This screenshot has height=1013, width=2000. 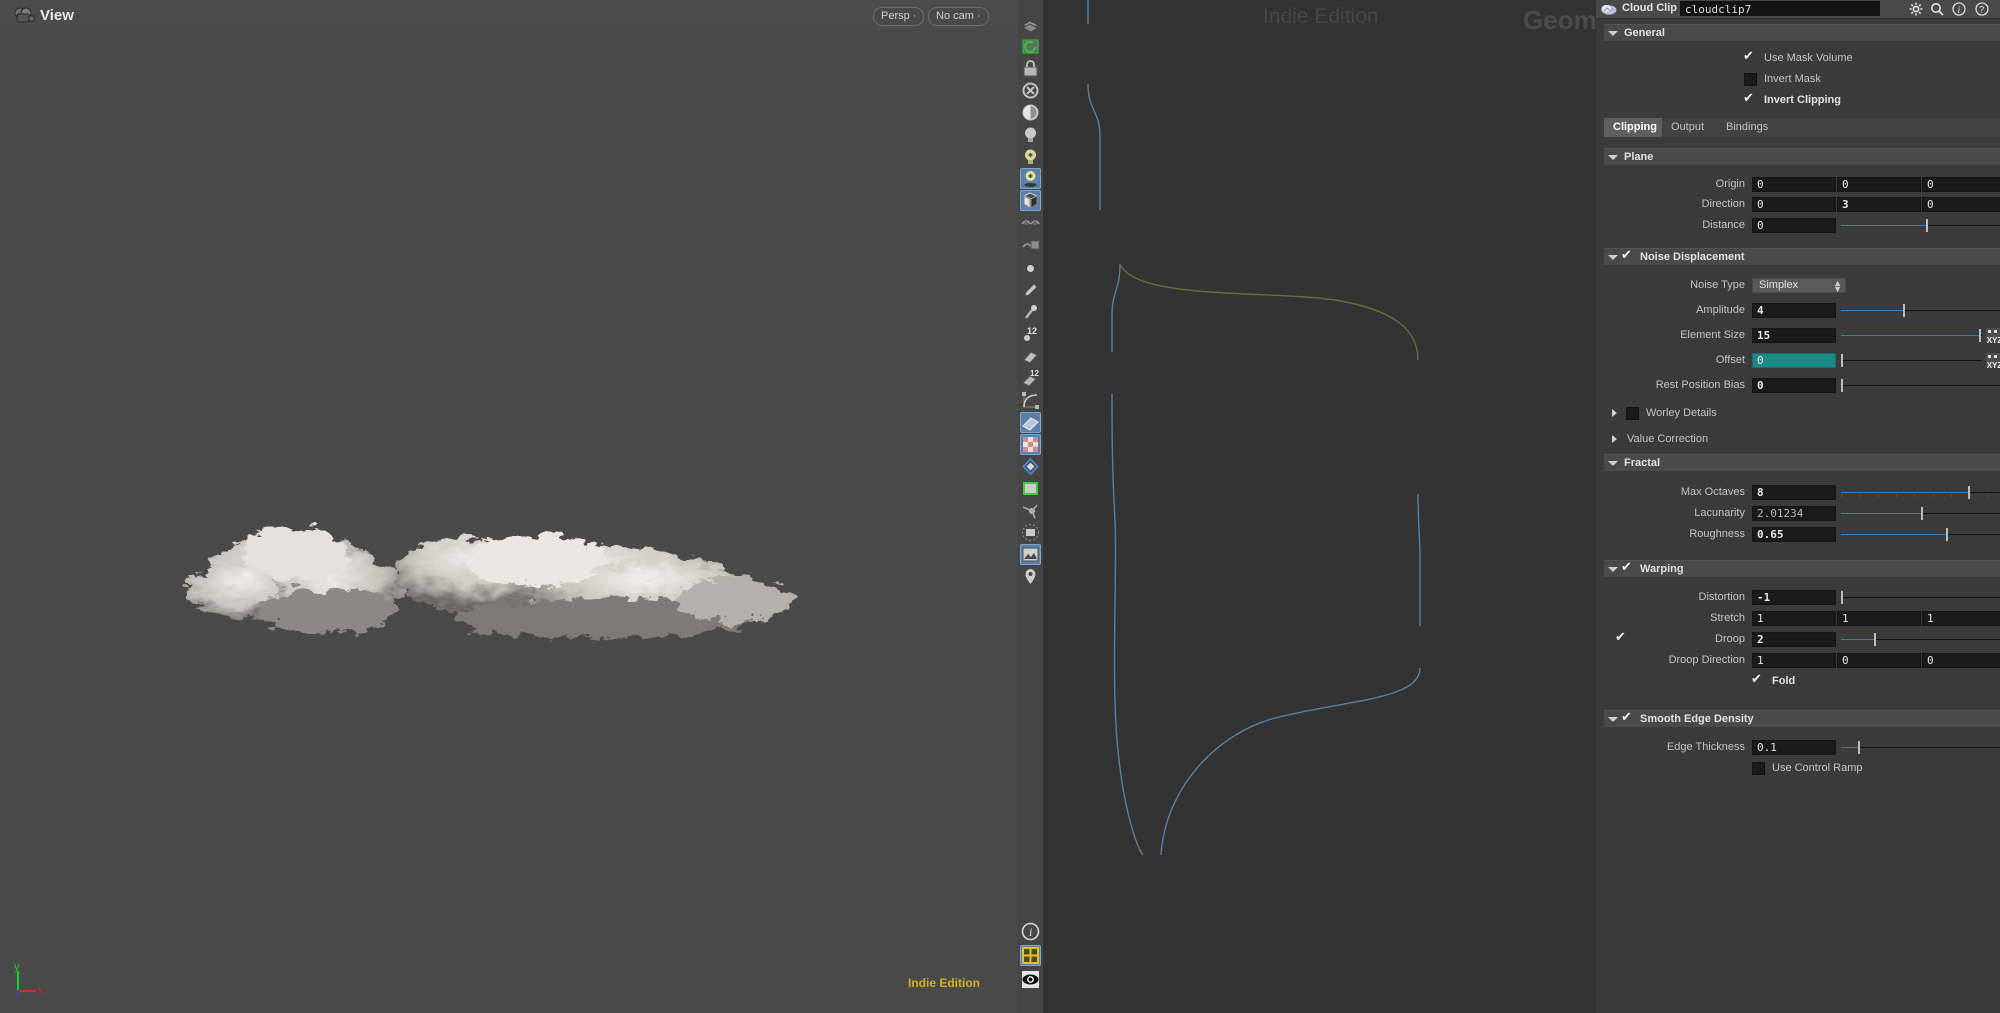 I want to click on paint-12-icon: 12, so click(x=1030, y=378).